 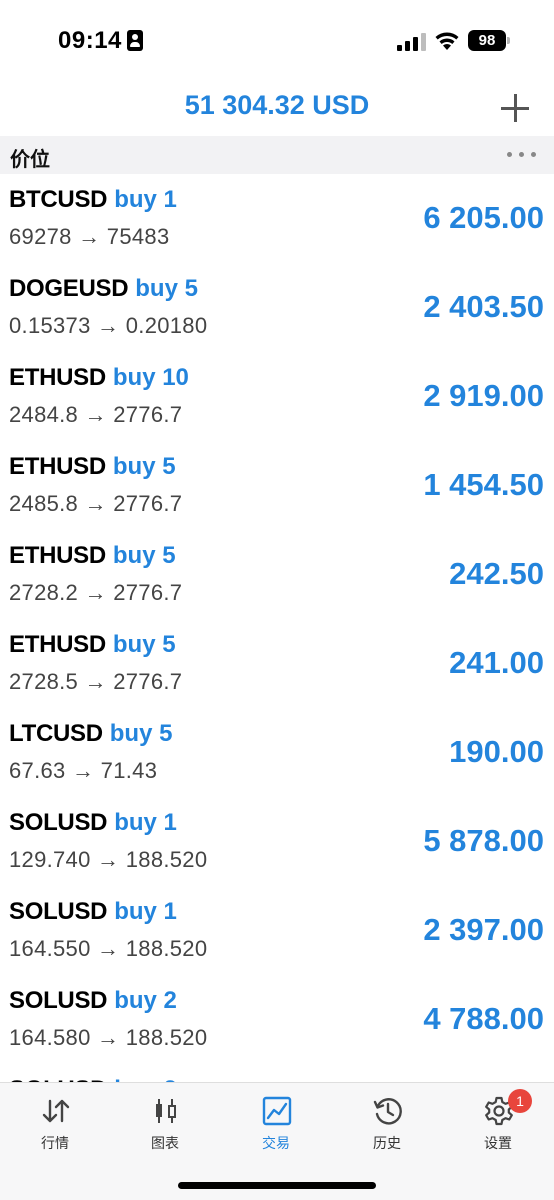 What do you see at coordinates (508, 40) in the screenshot?
I see `battery-tip` at bounding box center [508, 40].